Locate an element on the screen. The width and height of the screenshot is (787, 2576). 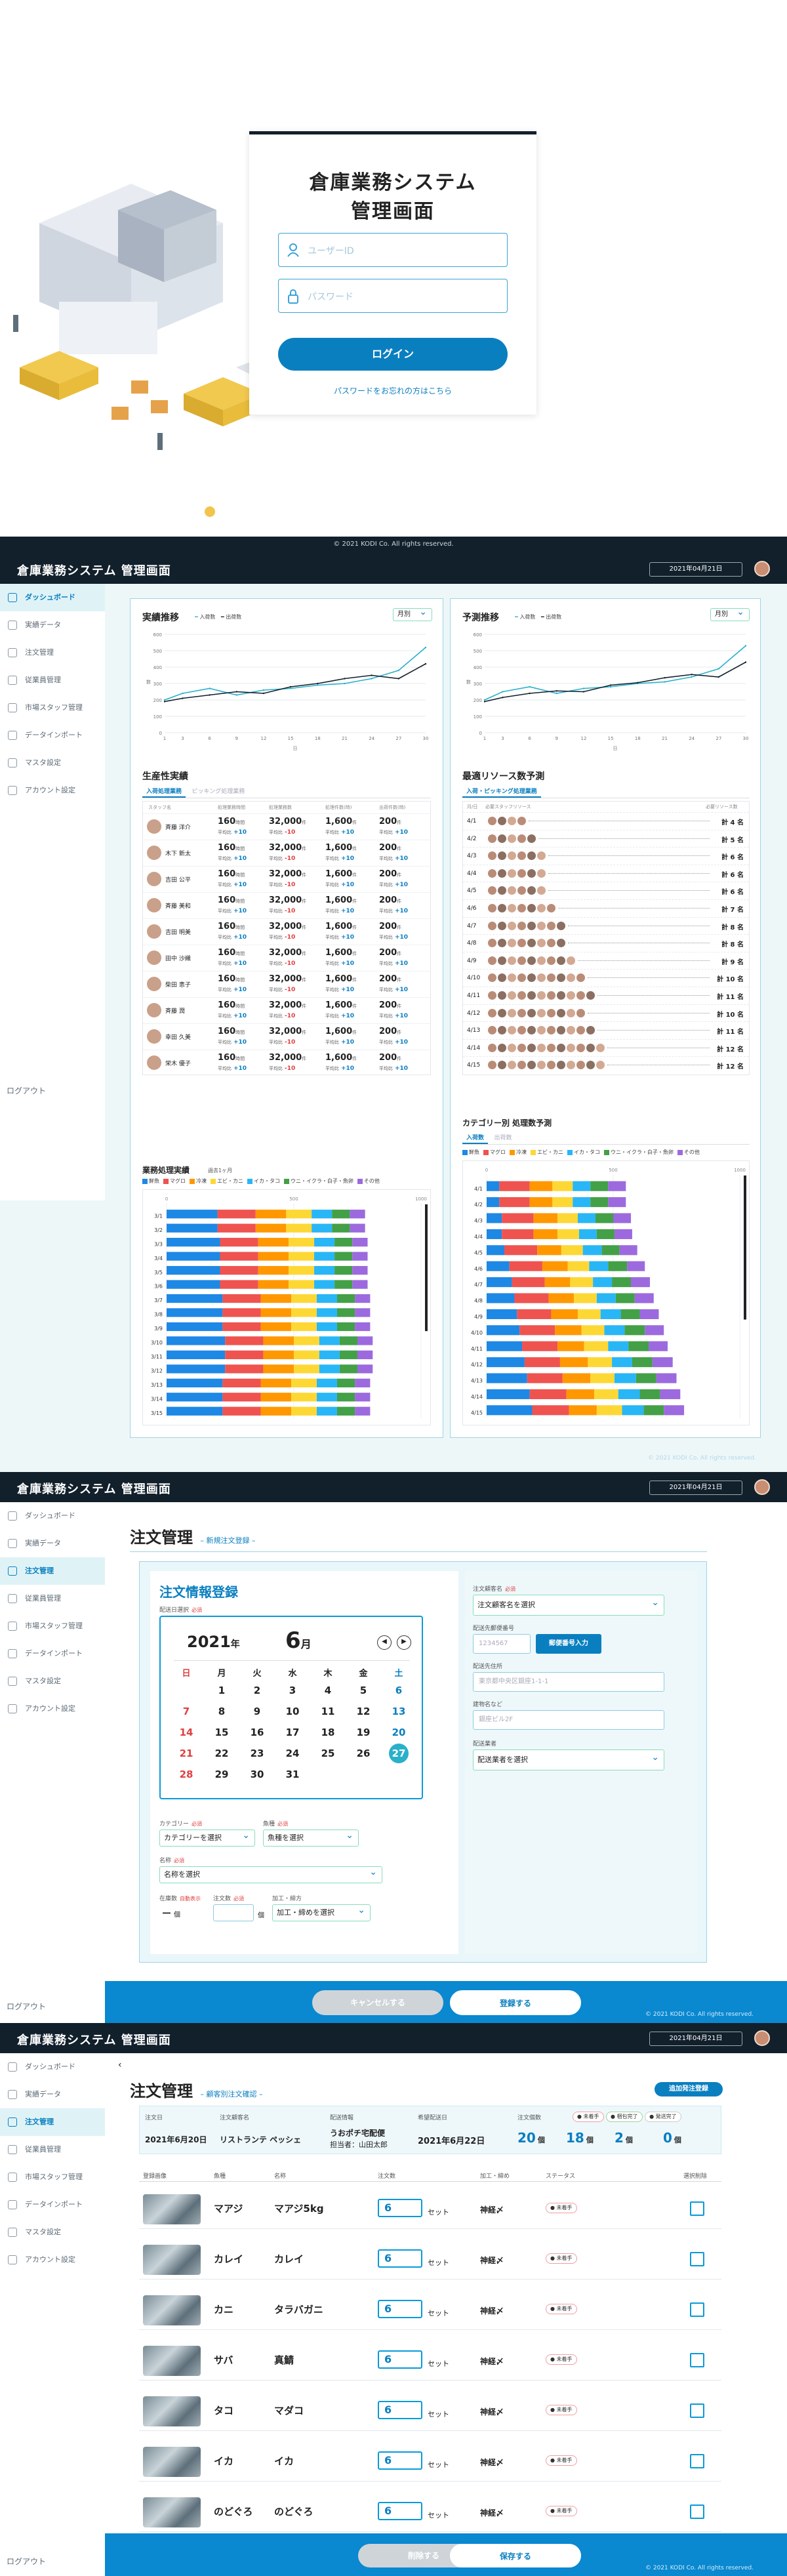
calendar-day: 26 is located at coordinates (363, 1753).